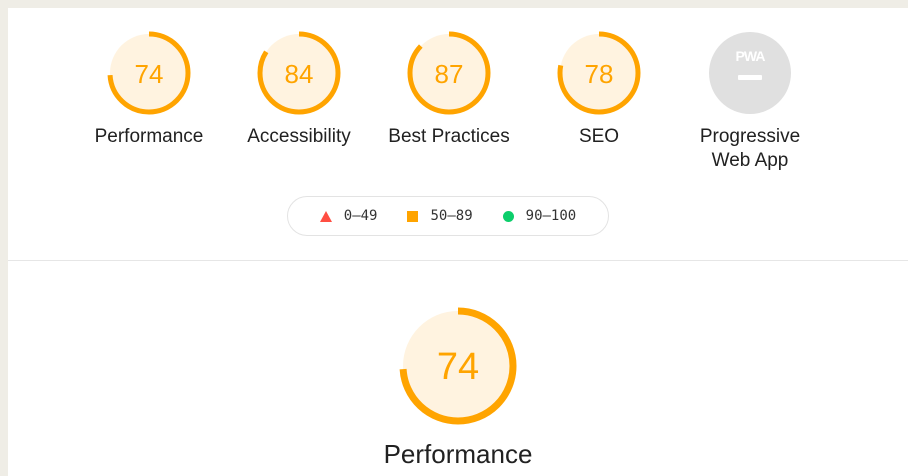 This screenshot has height=476, width=908. I want to click on seo-score: 78, so click(599, 74).